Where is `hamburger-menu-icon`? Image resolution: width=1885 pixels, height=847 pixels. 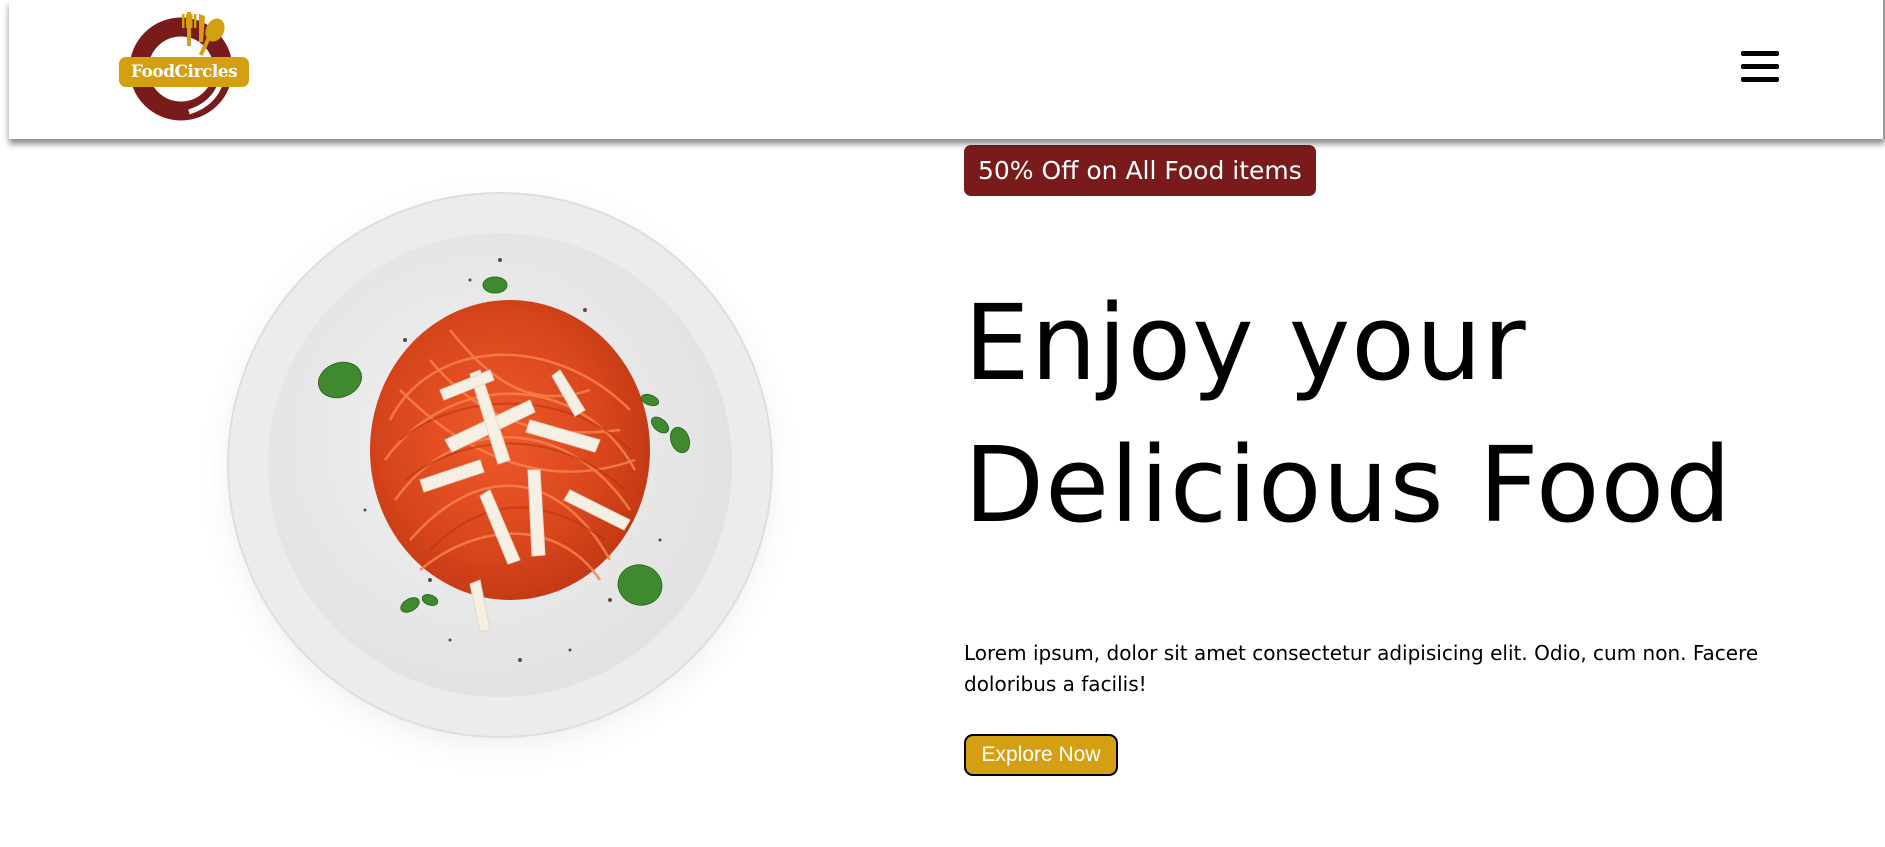 hamburger-menu-icon is located at coordinates (1761, 67).